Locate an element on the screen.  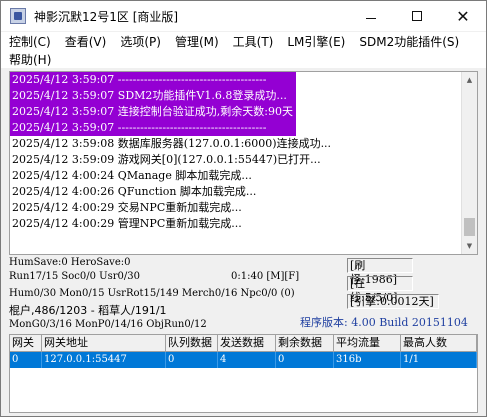
table-header: 网关 网关地址 队列数据 发送数据 剩余数据 平均流量 最高人数 is located at coordinates (243, 343).